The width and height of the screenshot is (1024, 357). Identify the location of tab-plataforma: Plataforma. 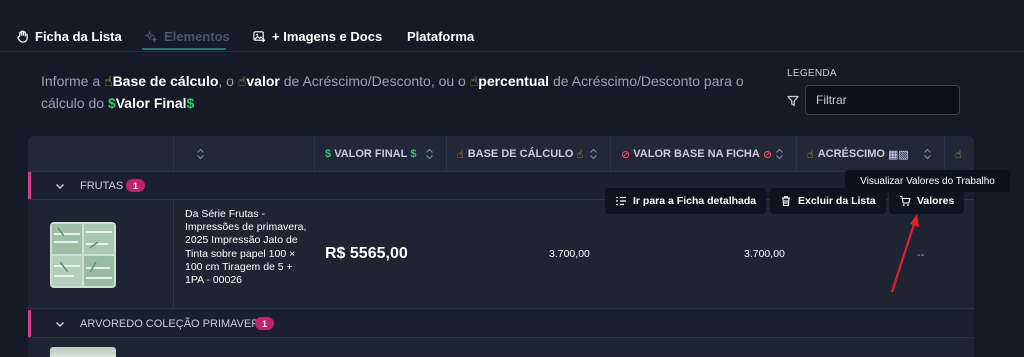
(440, 36).